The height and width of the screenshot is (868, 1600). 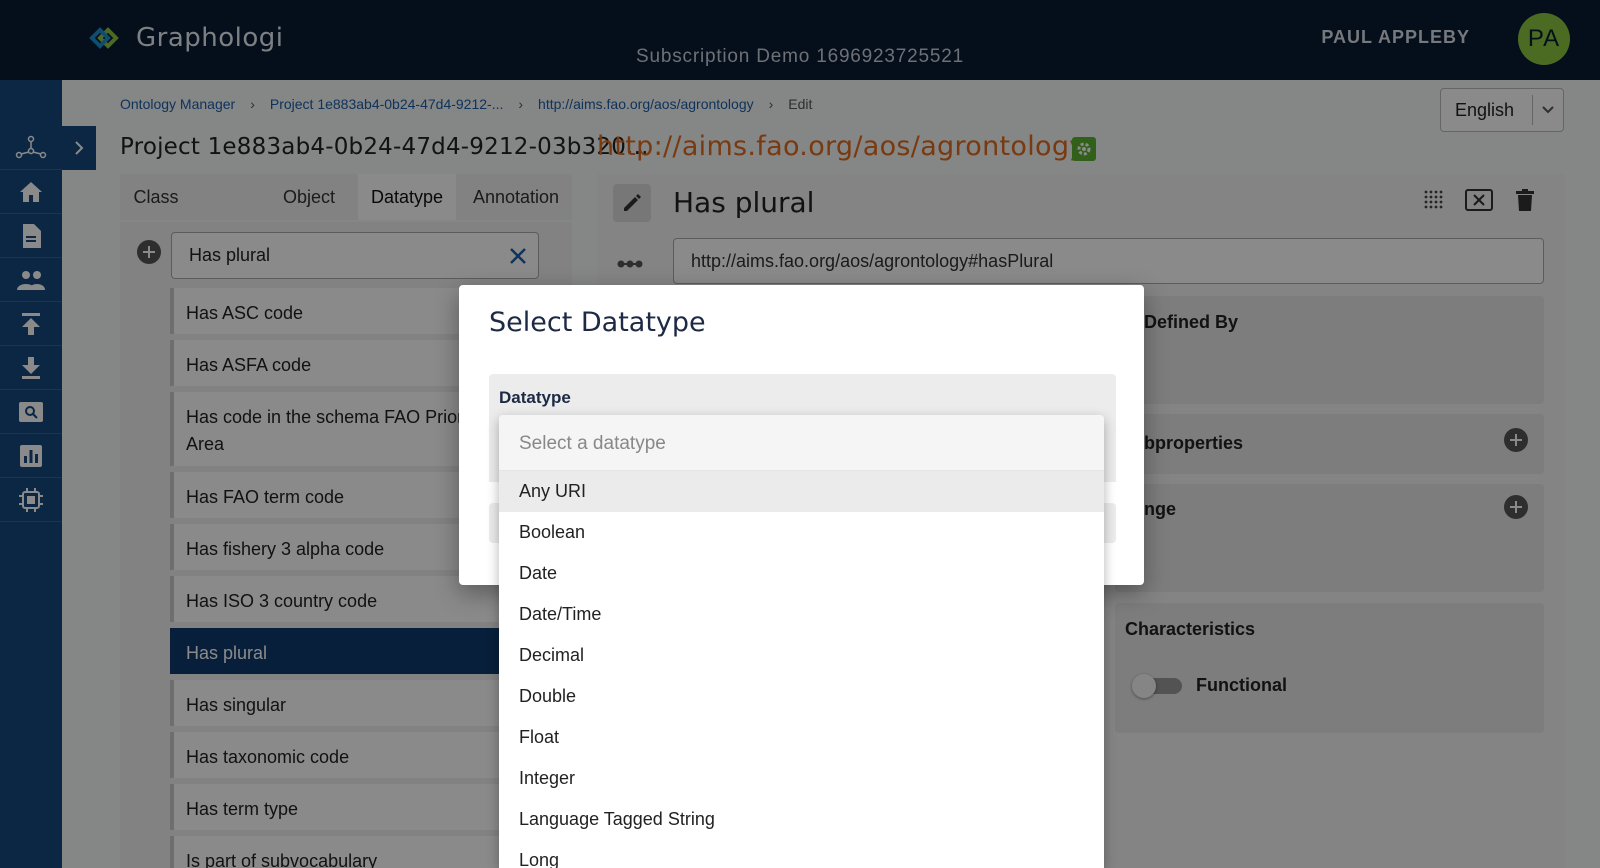 I want to click on datatype-option-float: Float, so click(x=801, y=737).